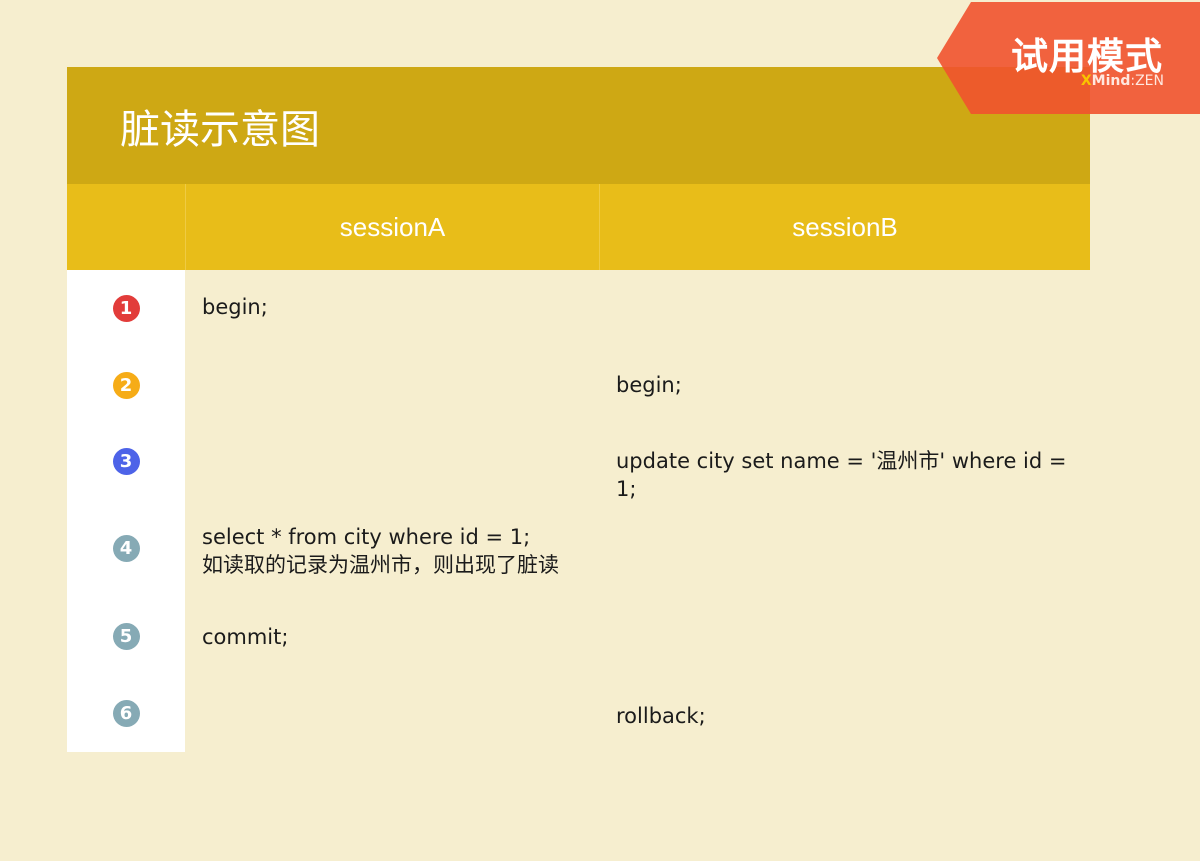  I want to click on session-a-cell: begin;, so click(391, 308).